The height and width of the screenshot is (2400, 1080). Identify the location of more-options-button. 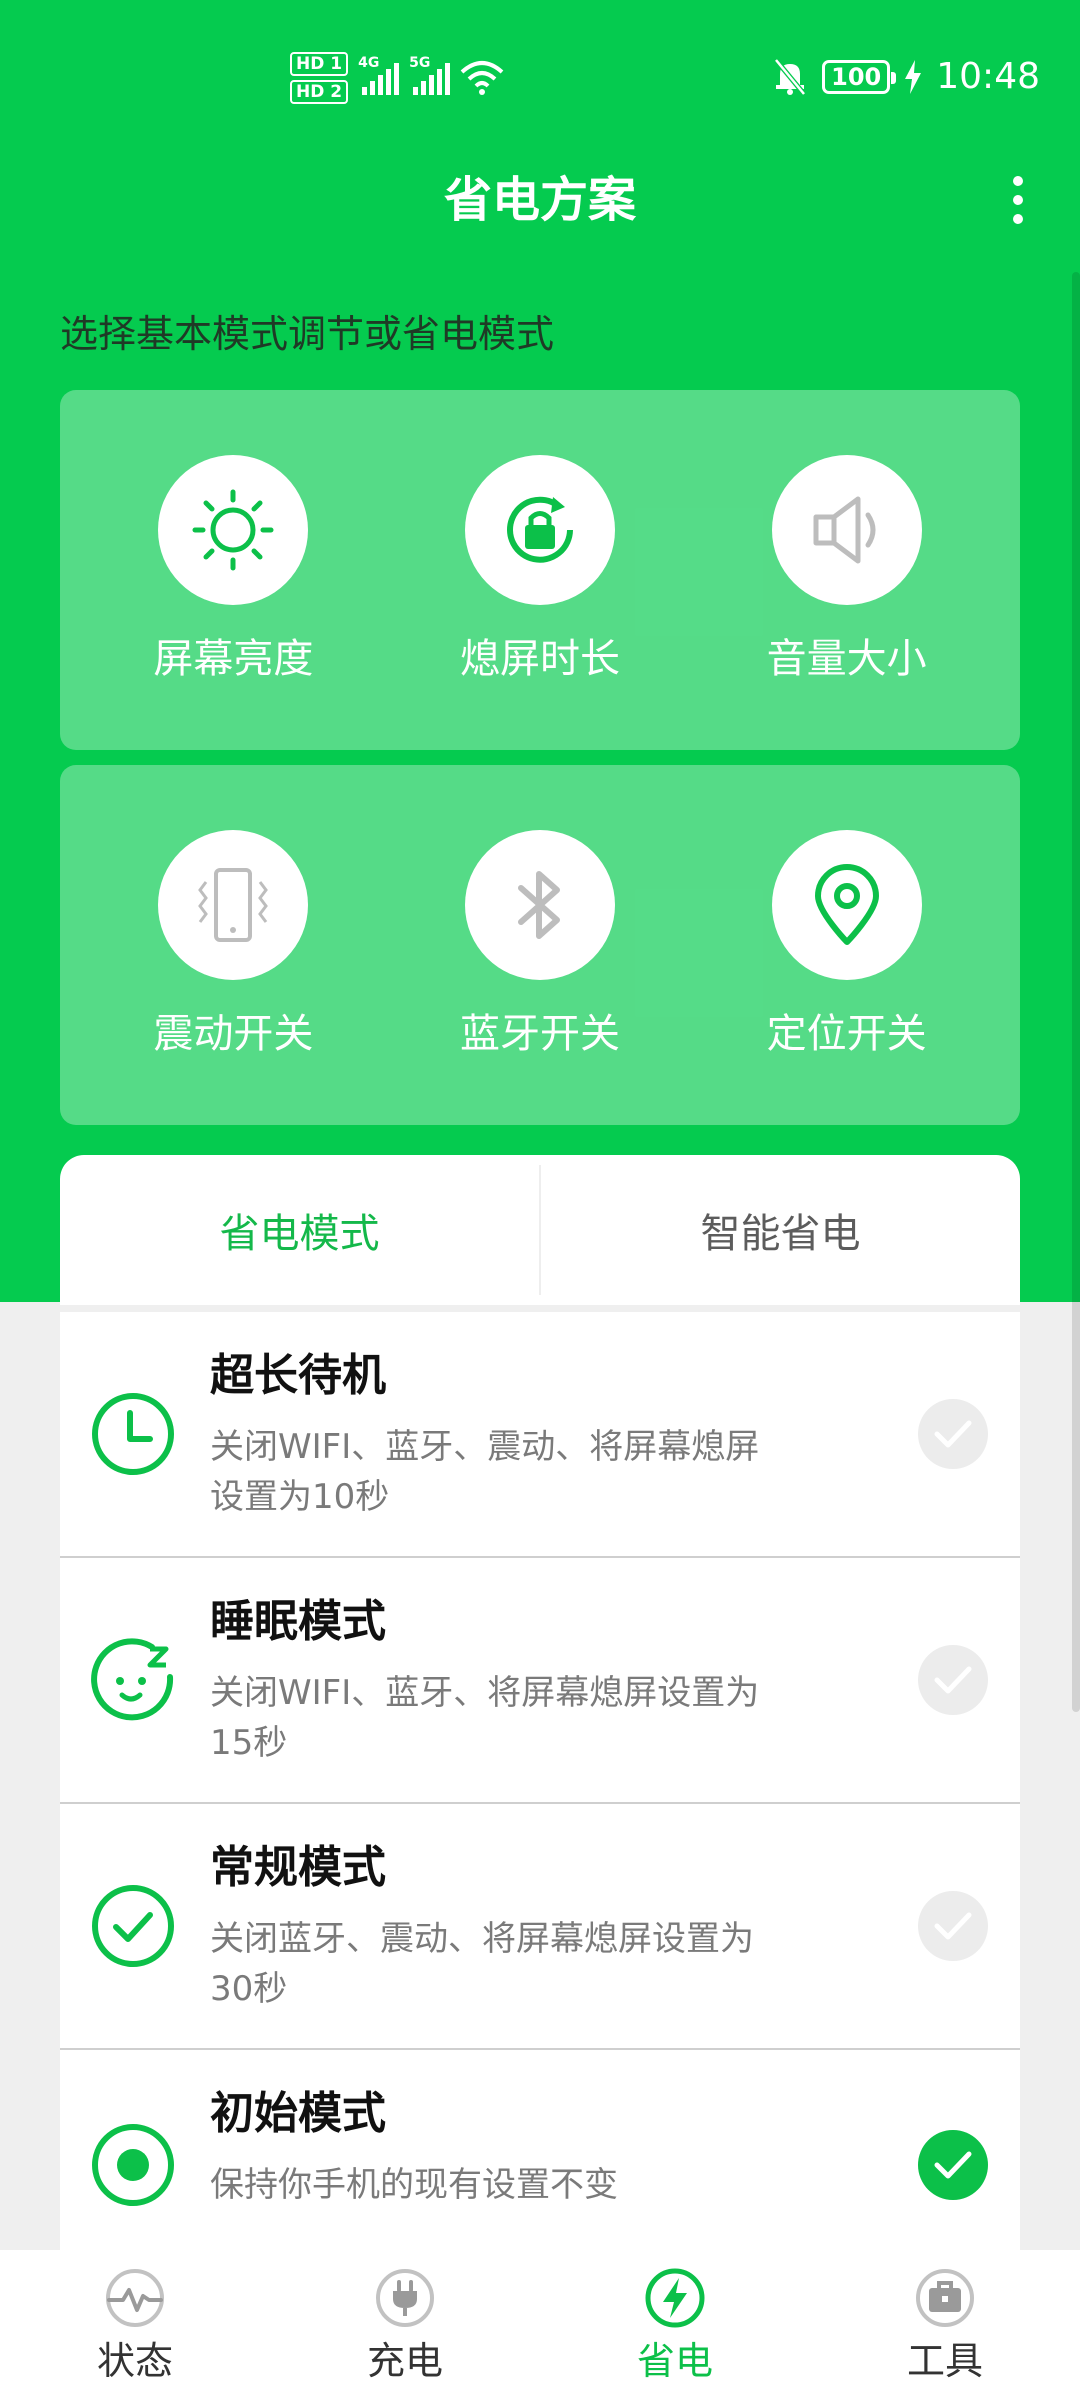
(1018, 200).